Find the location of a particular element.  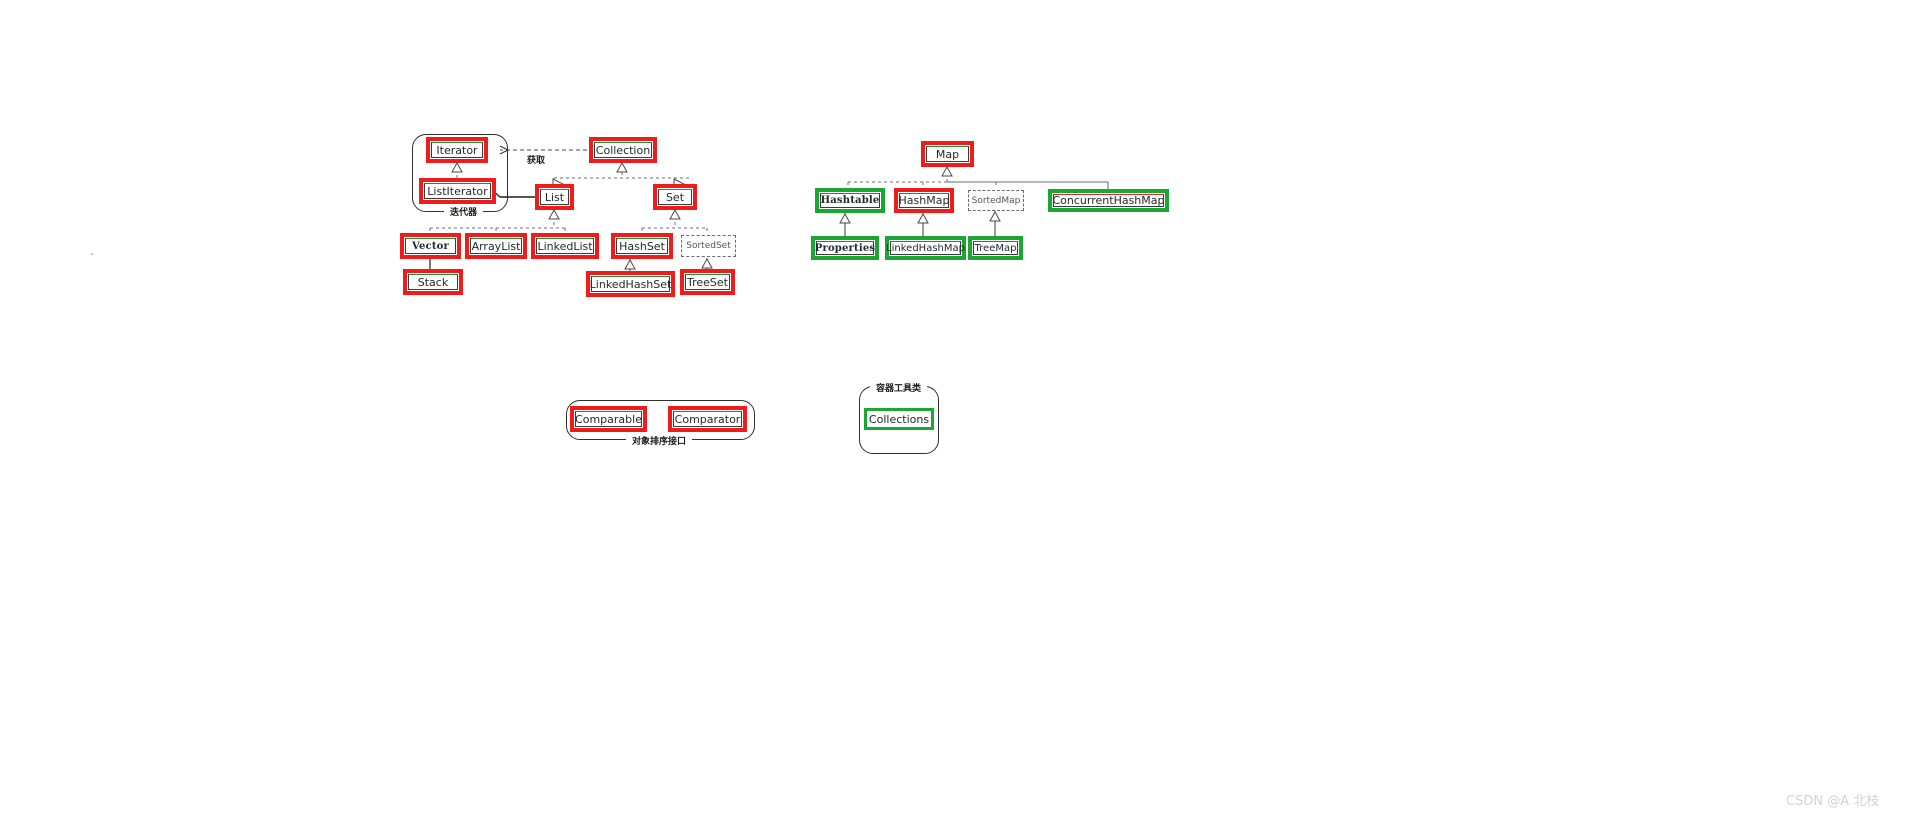

node-concurrent-hash-map-label: ConcurrentHashMap is located at coordinates (1108, 200).